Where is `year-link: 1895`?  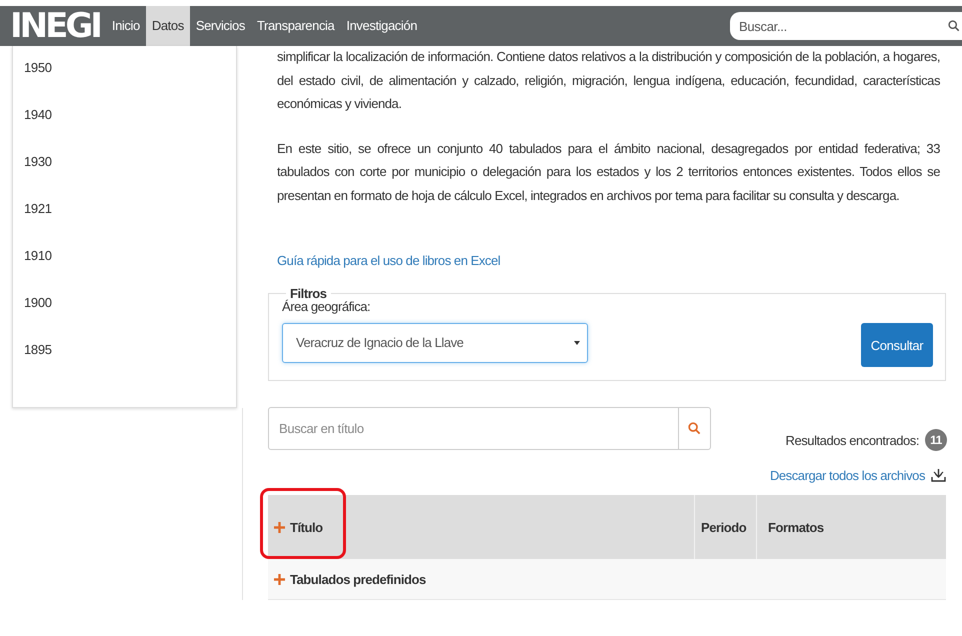
year-link: 1895 is located at coordinates (124, 365).